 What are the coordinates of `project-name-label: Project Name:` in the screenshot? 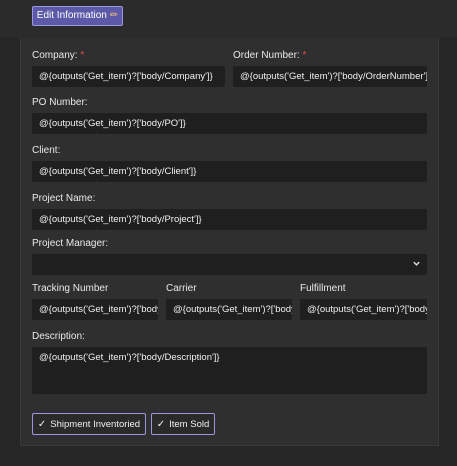 It's located at (64, 198).